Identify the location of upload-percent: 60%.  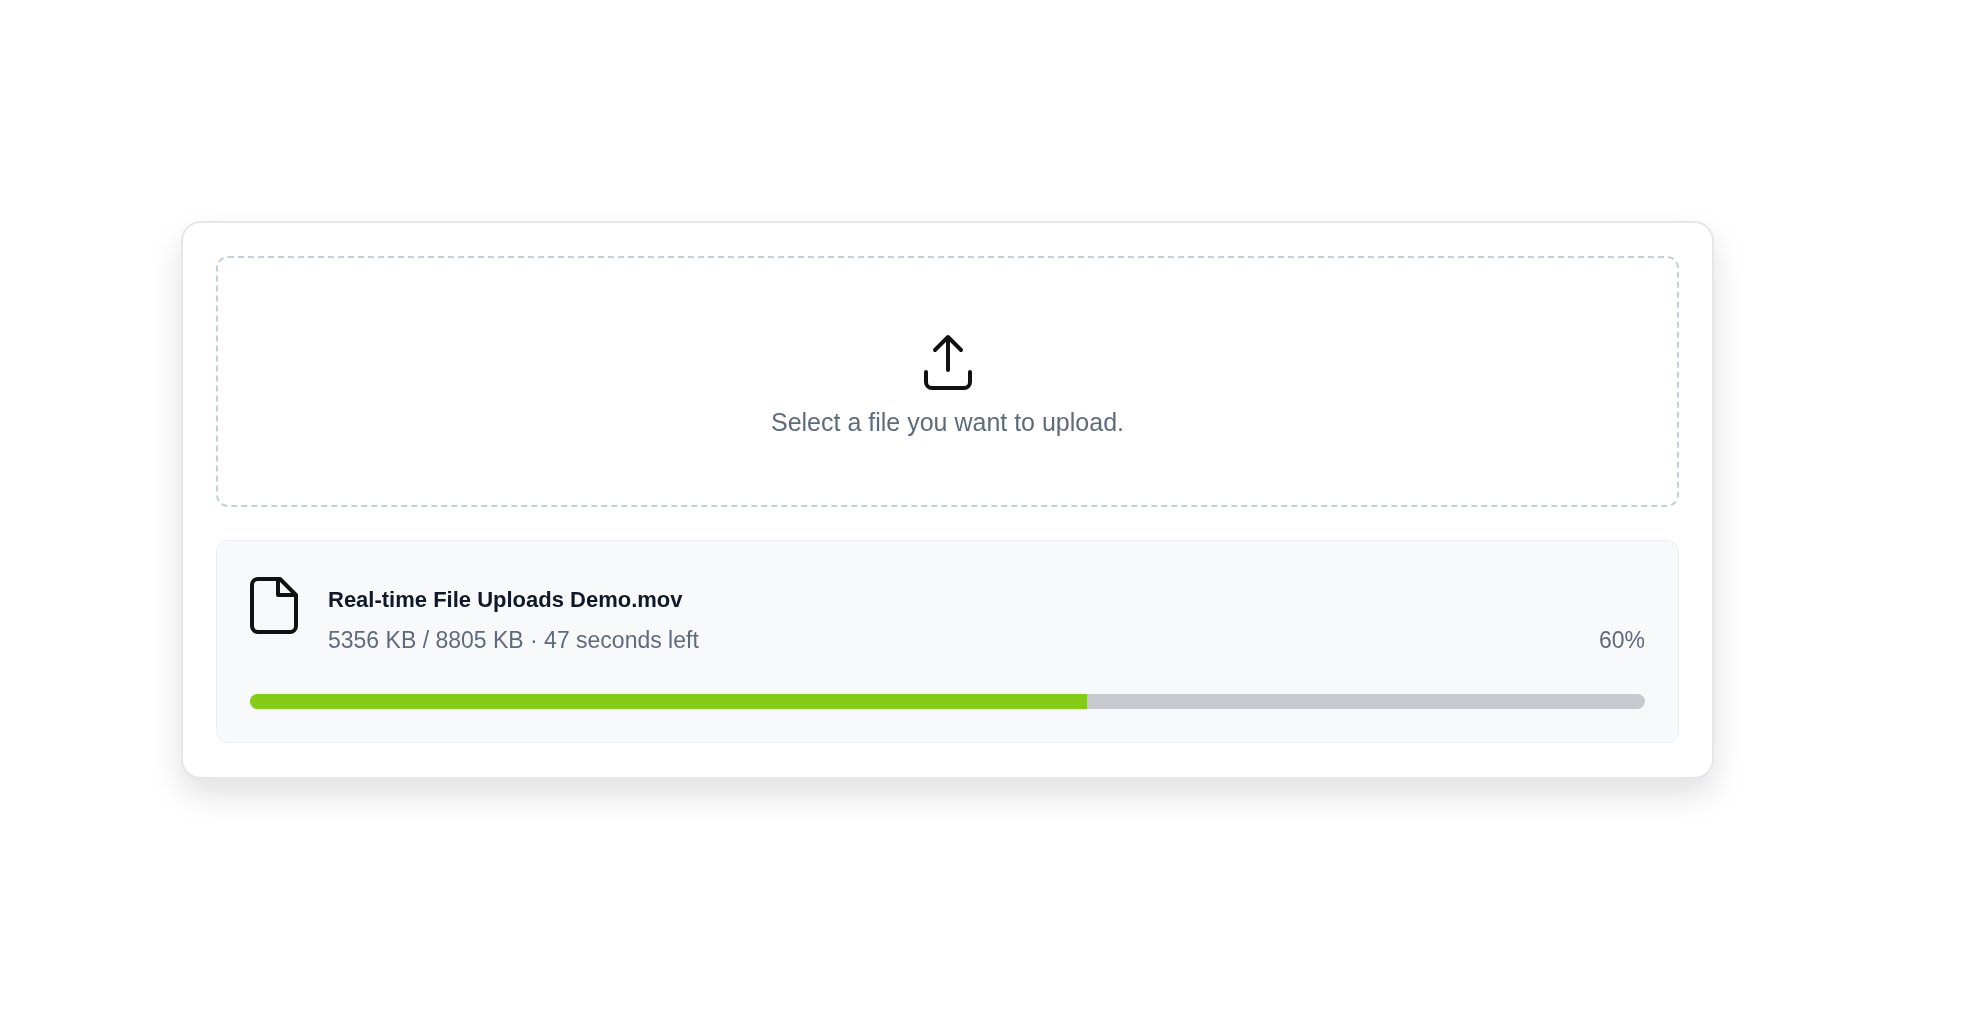
(1621, 640).